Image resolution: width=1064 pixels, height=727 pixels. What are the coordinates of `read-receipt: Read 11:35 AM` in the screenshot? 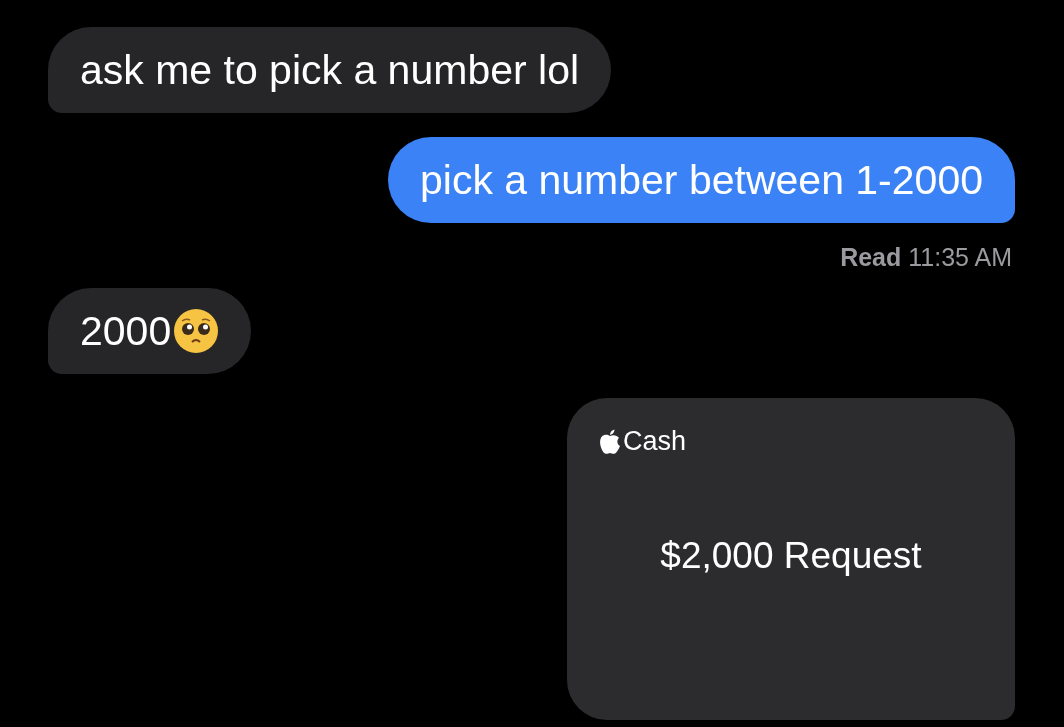 It's located at (926, 257).